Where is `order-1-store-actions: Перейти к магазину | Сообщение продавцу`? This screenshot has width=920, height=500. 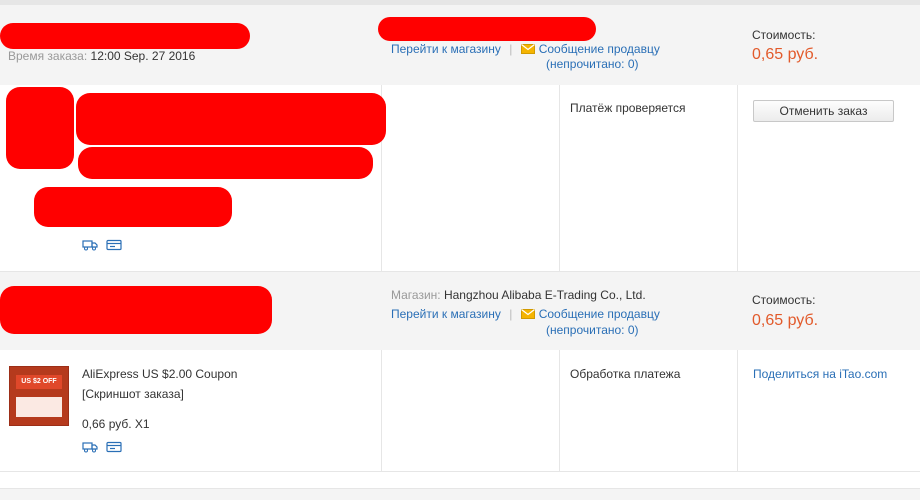
order-1-store-actions: Перейти к магазину | Сообщение продавцу is located at coordinates (525, 49).